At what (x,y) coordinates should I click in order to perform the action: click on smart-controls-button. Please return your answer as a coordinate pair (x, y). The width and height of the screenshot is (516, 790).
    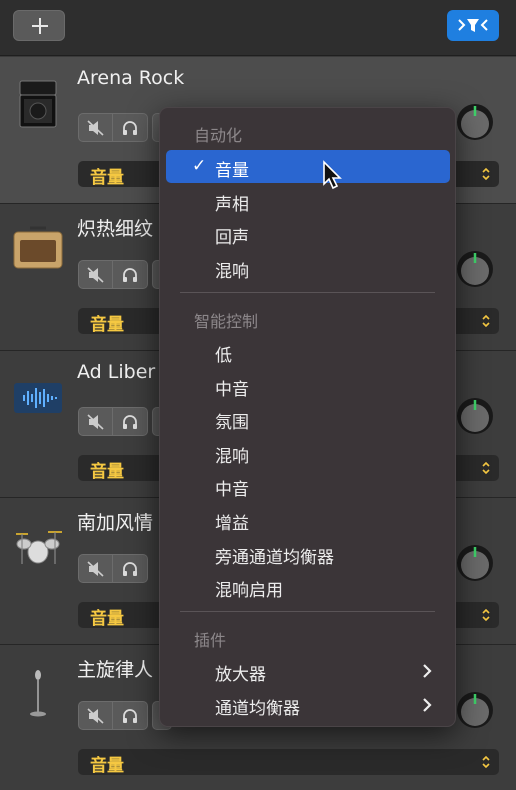
    Looking at the image, I should click on (473, 25).